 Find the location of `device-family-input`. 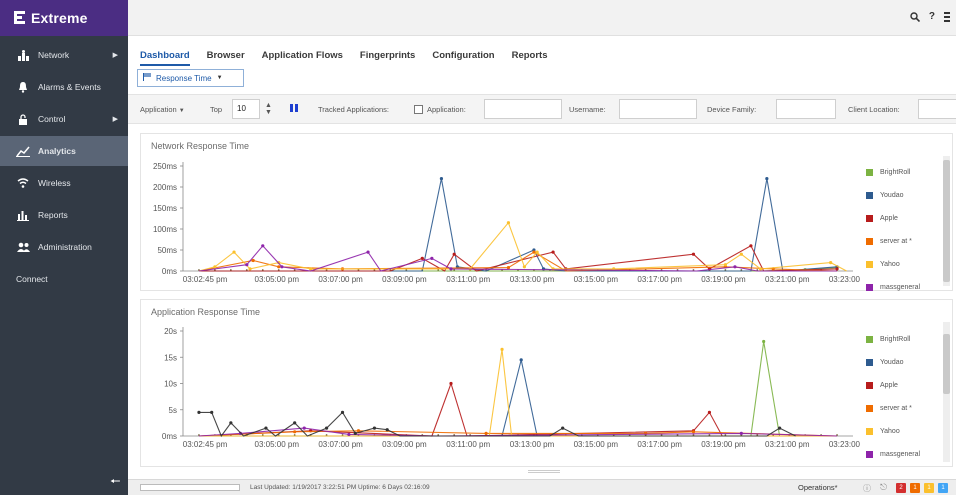

device-family-input is located at coordinates (806, 109).